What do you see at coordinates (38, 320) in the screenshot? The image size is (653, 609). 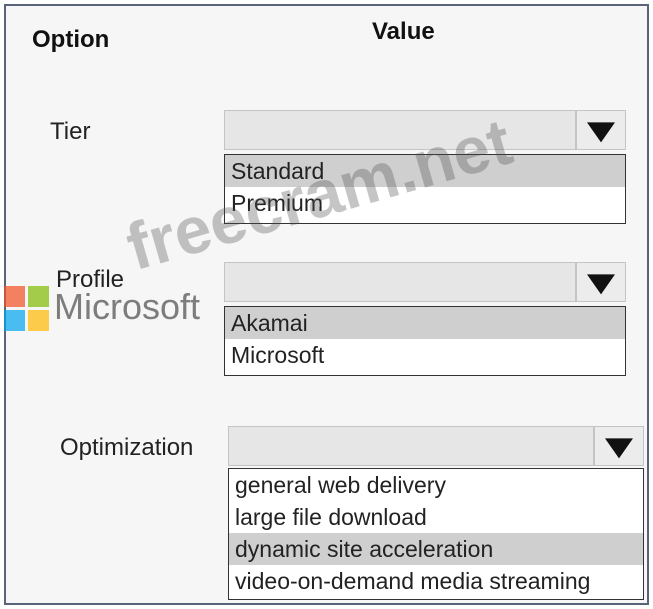 I see `logo-square-yellow` at bounding box center [38, 320].